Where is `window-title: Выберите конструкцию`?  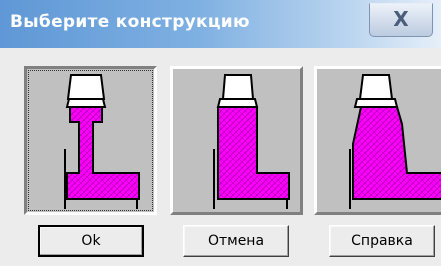
window-title: Выберите конструкцию is located at coordinates (130, 22).